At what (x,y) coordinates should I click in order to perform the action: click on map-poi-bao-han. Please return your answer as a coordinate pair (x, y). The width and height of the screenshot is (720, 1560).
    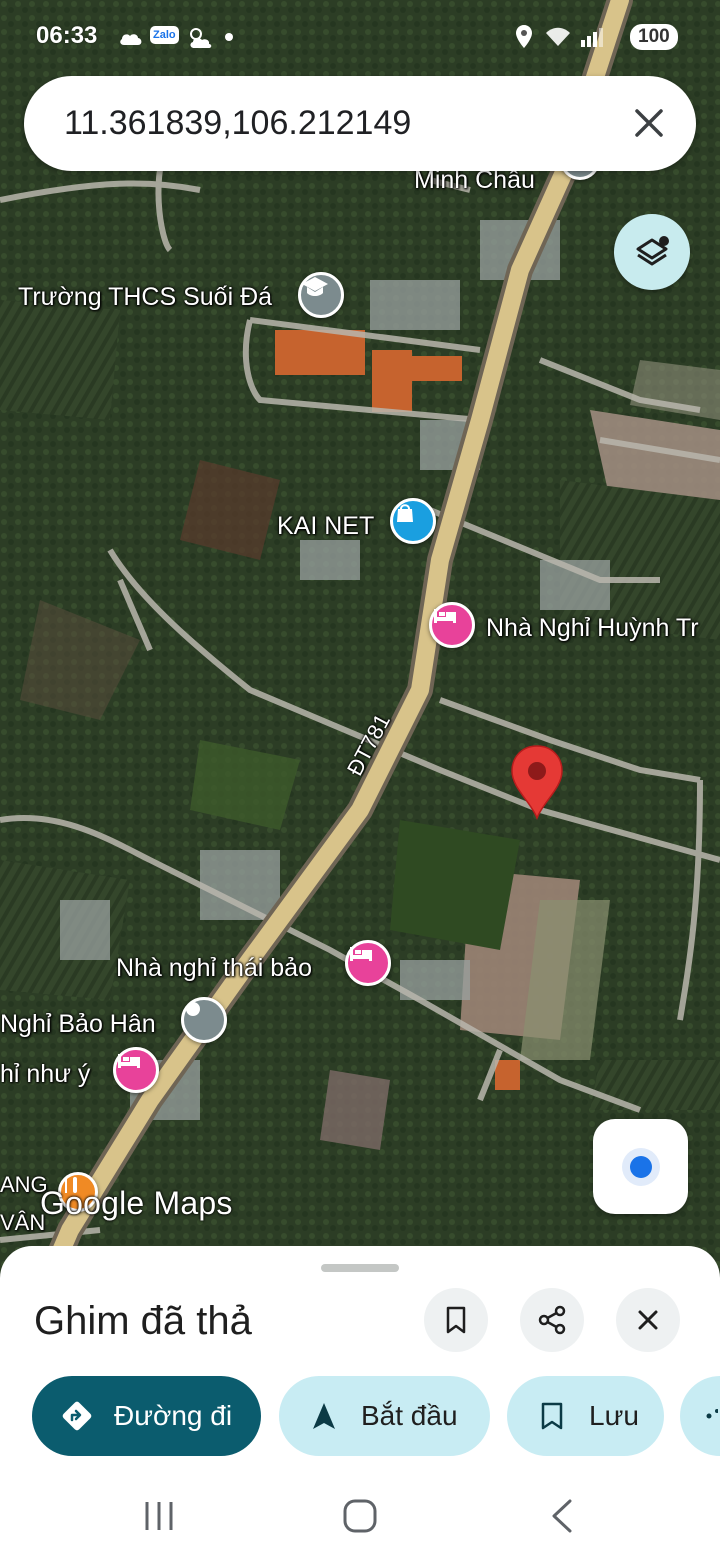
    Looking at the image, I should click on (204, 1020).